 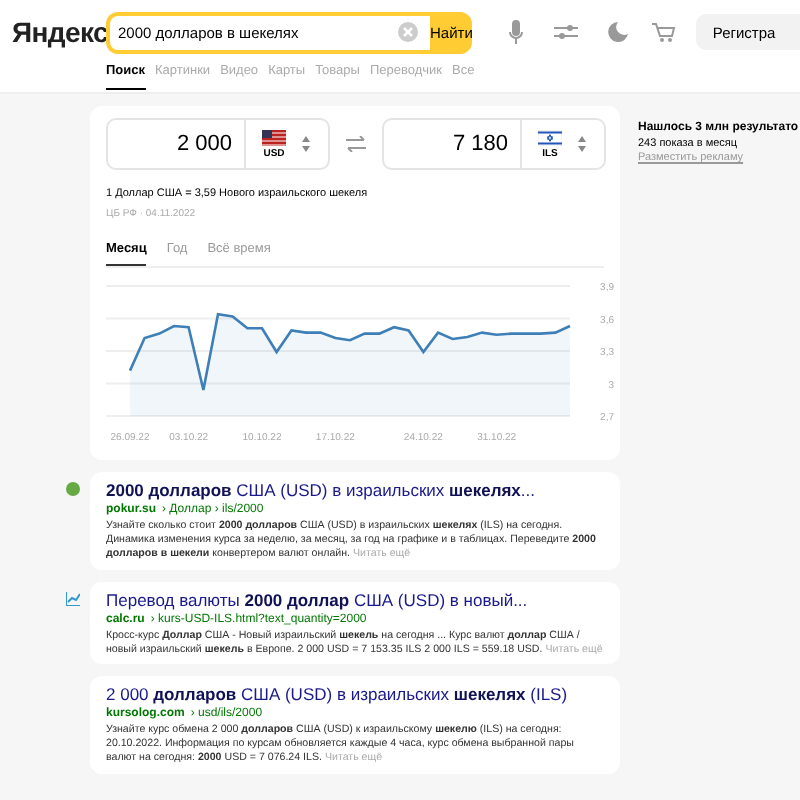 What do you see at coordinates (566, 32) in the screenshot?
I see `sliders-icon` at bounding box center [566, 32].